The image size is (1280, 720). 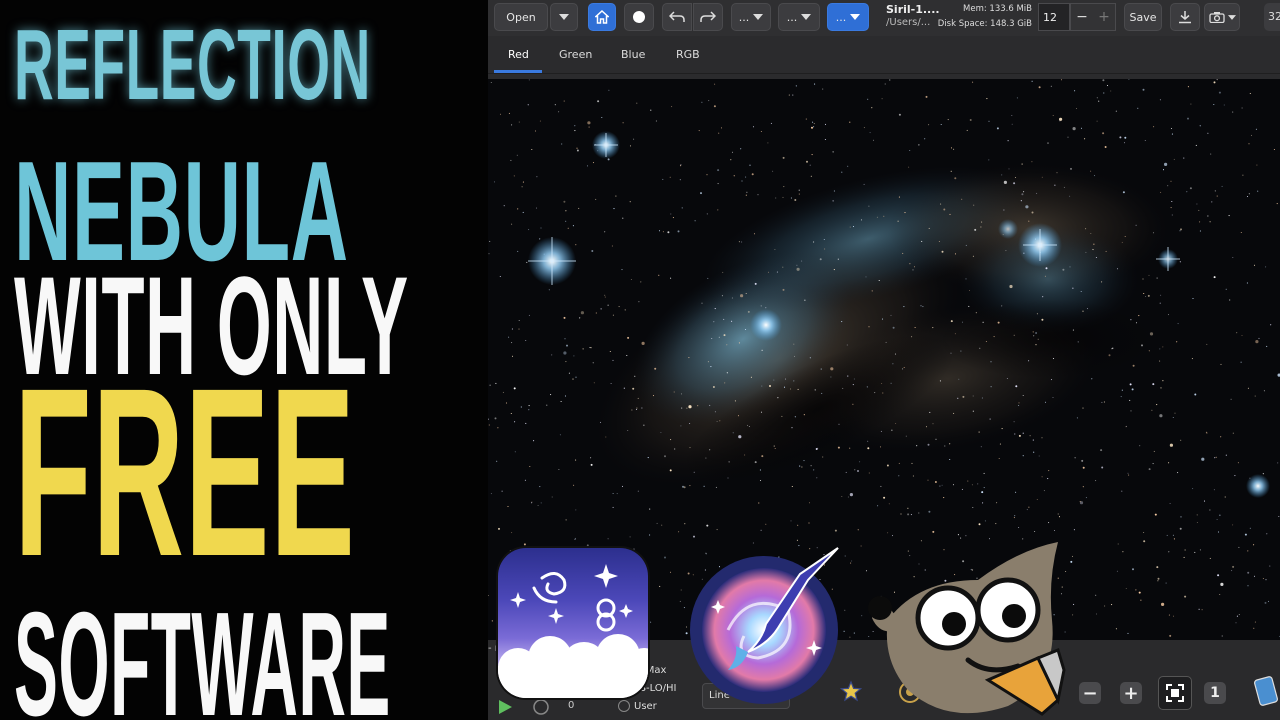 I want to click on tab-blue: Blue, so click(x=633, y=54).